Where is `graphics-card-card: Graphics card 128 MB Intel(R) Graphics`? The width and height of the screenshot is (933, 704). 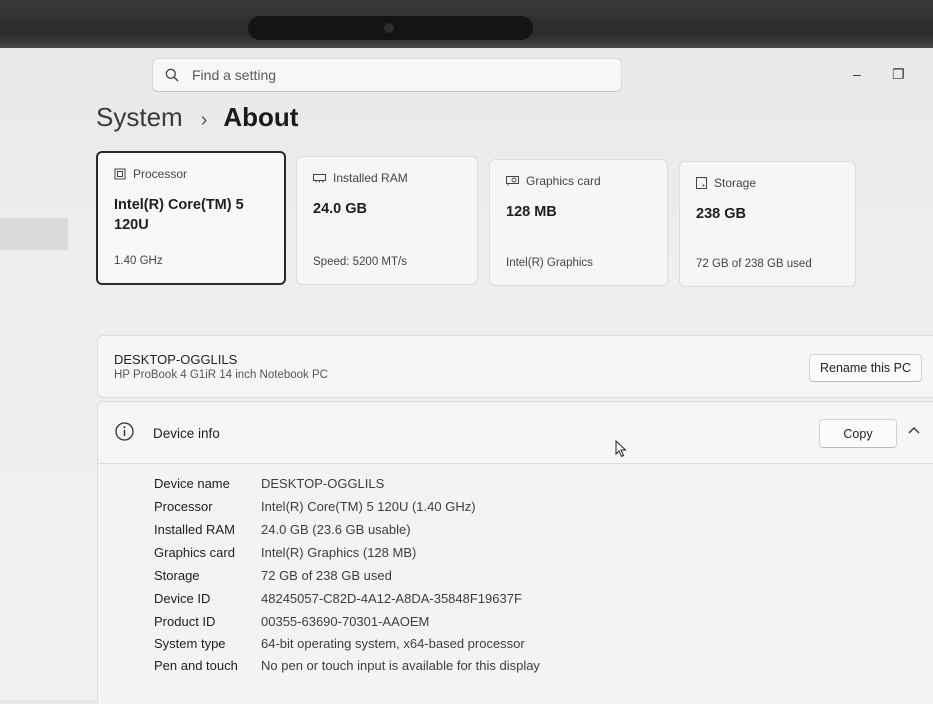 graphics-card-card: Graphics card 128 MB Intel(R) Graphics is located at coordinates (578, 222).